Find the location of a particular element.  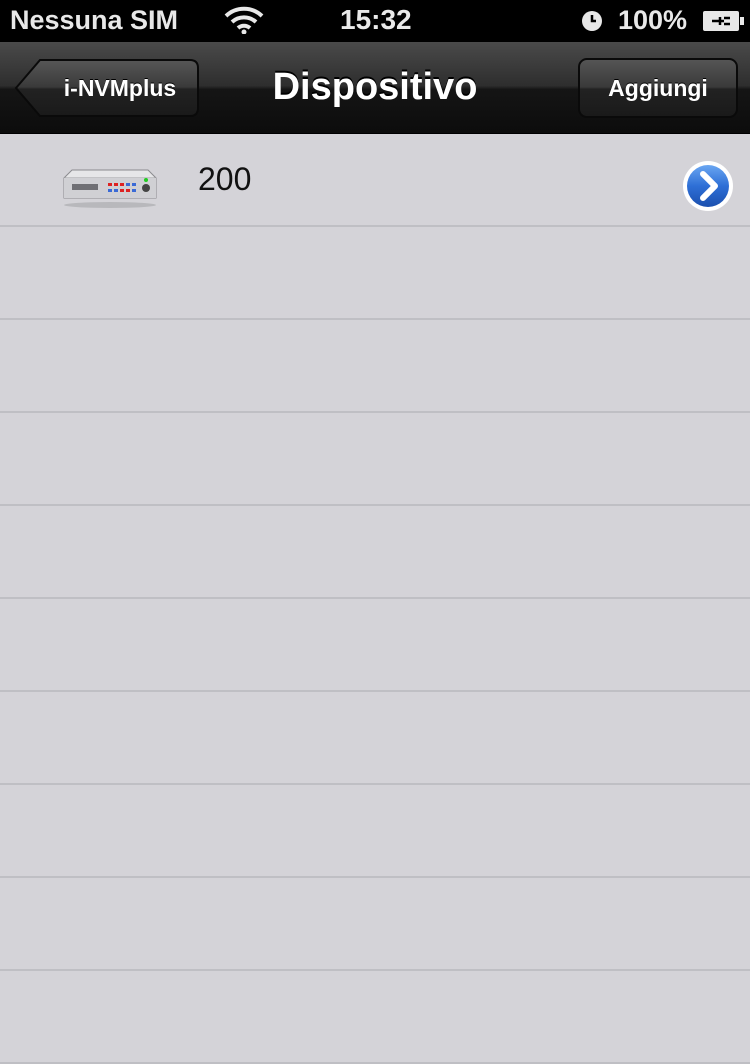

battery-percentage: 100% is located at coordinates (653, 20).